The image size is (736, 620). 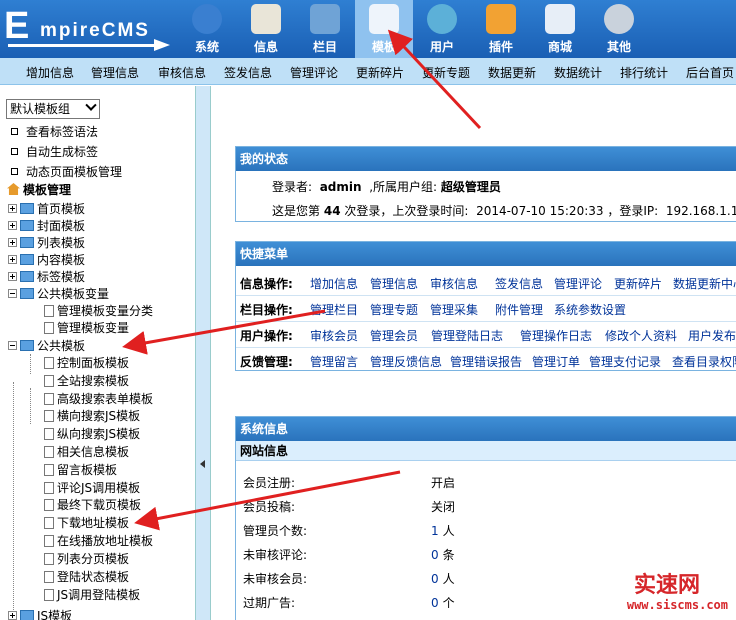 What do you see at coordinates (454, 283) in the screenshot?
I see `quick-menu-link: 审核信息` at bounding box center [454, 283].